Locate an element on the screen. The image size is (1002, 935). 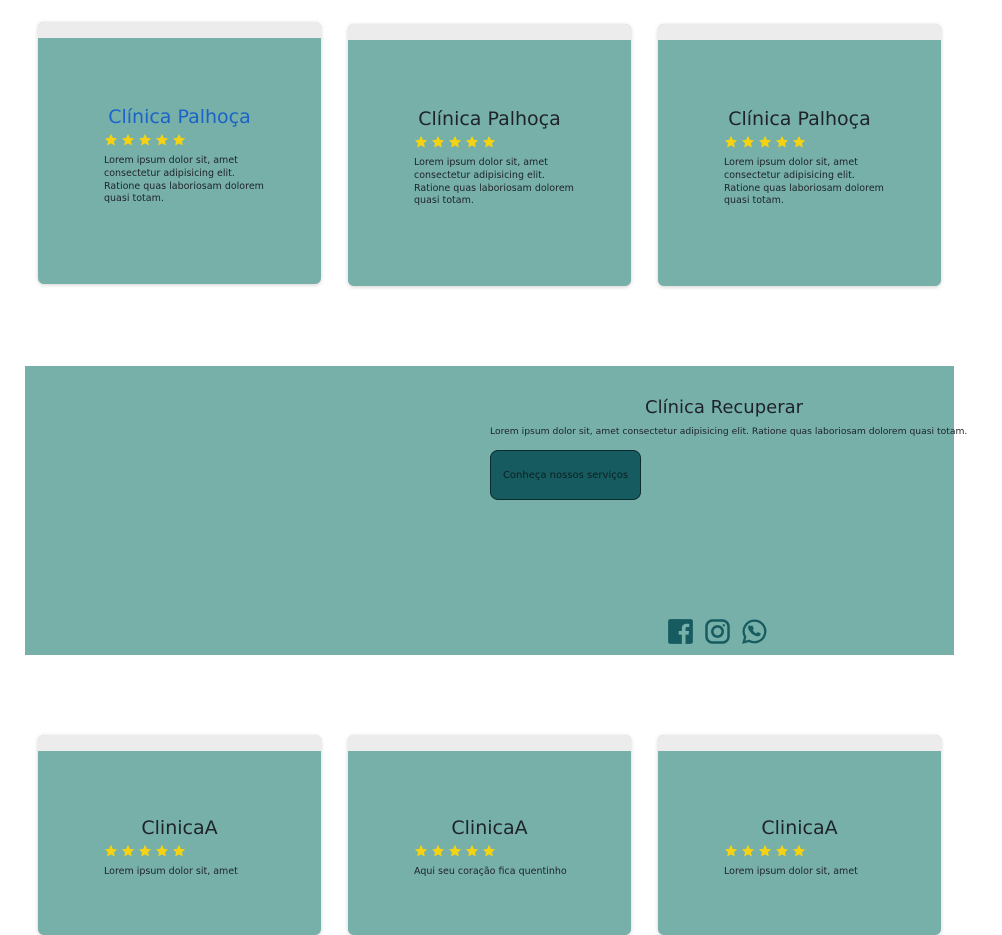
facebook-icon is located at coordinates (680, 631).